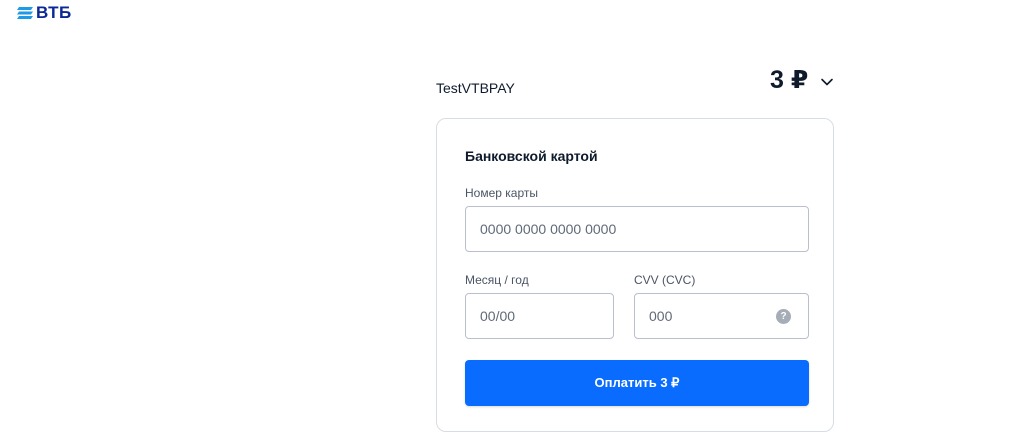 Image resolution: width=1024 pixels, height=448 pixels. What do you see at coordinates (54, 12) in the screenshot?
I see `logo-text: ВТБ` at bounding box center [54, 12].